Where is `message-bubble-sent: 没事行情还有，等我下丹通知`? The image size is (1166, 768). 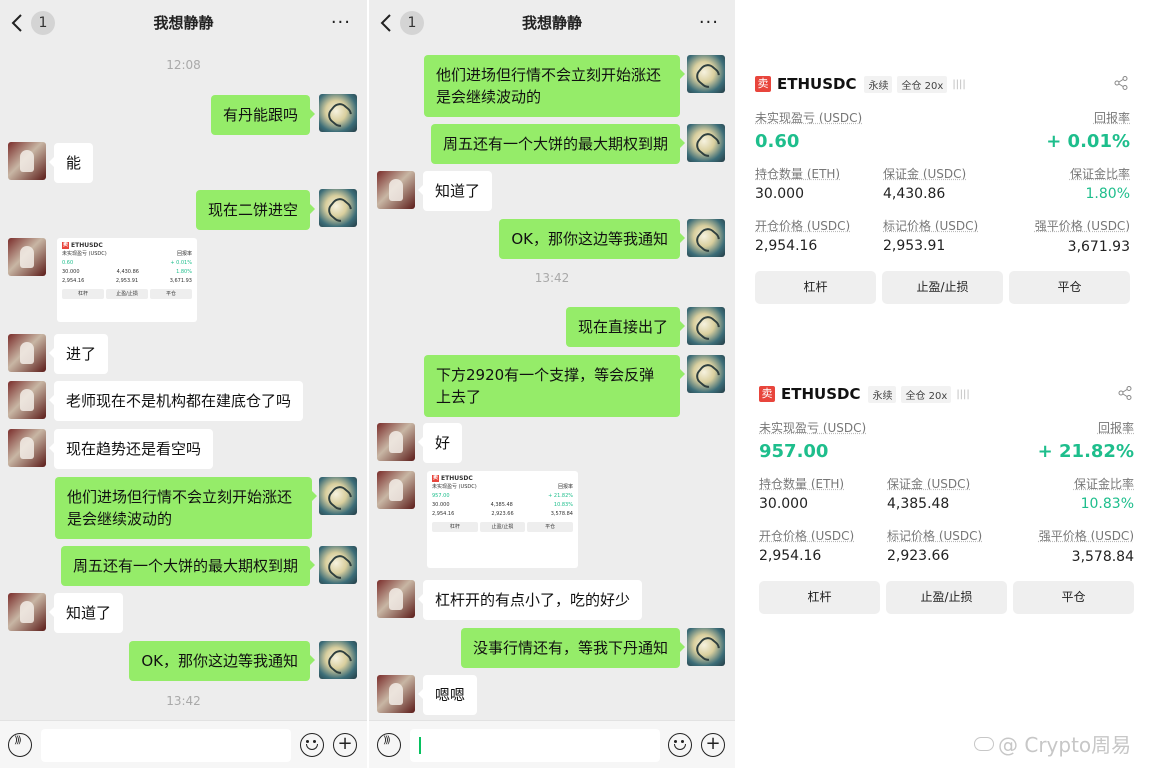 message-bubble-sent: 没事行情还有，等我下丹通知 is located at coordinates (573, 648).